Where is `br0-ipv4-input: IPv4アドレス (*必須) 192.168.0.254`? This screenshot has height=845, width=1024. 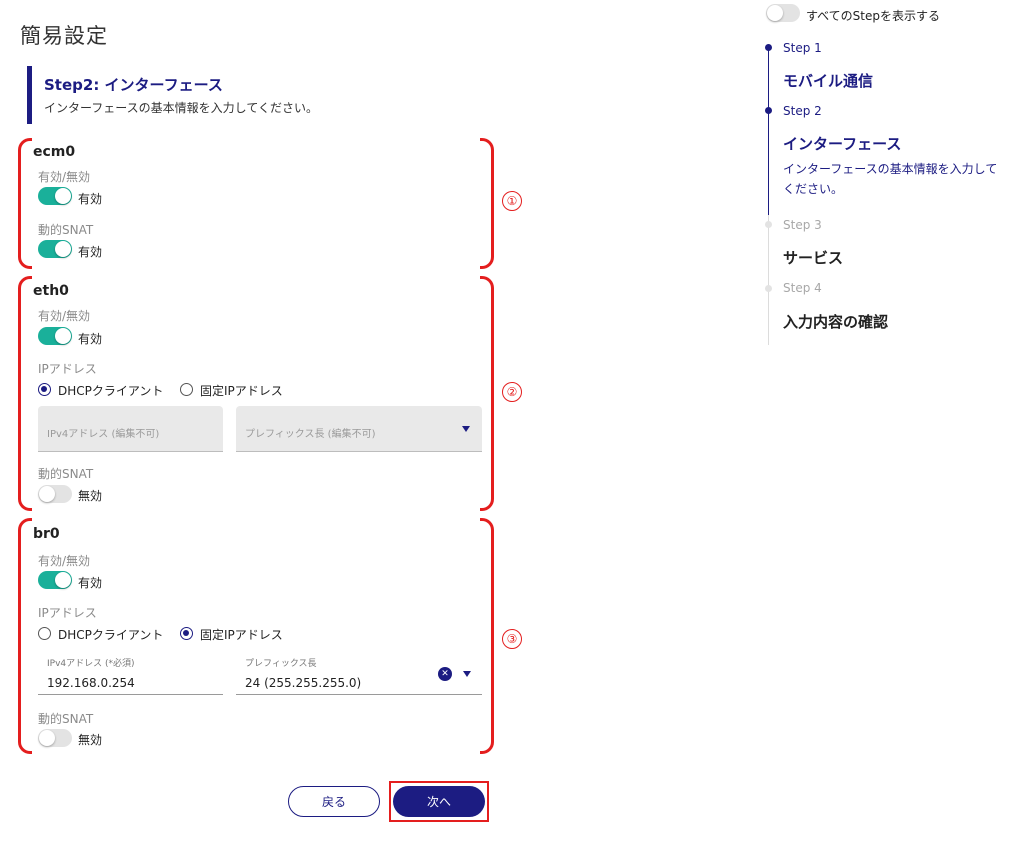
br0-ipv4-input: IPv4アドレス (*必須) 192.168.0.254 is located at coordinates (130, 675).